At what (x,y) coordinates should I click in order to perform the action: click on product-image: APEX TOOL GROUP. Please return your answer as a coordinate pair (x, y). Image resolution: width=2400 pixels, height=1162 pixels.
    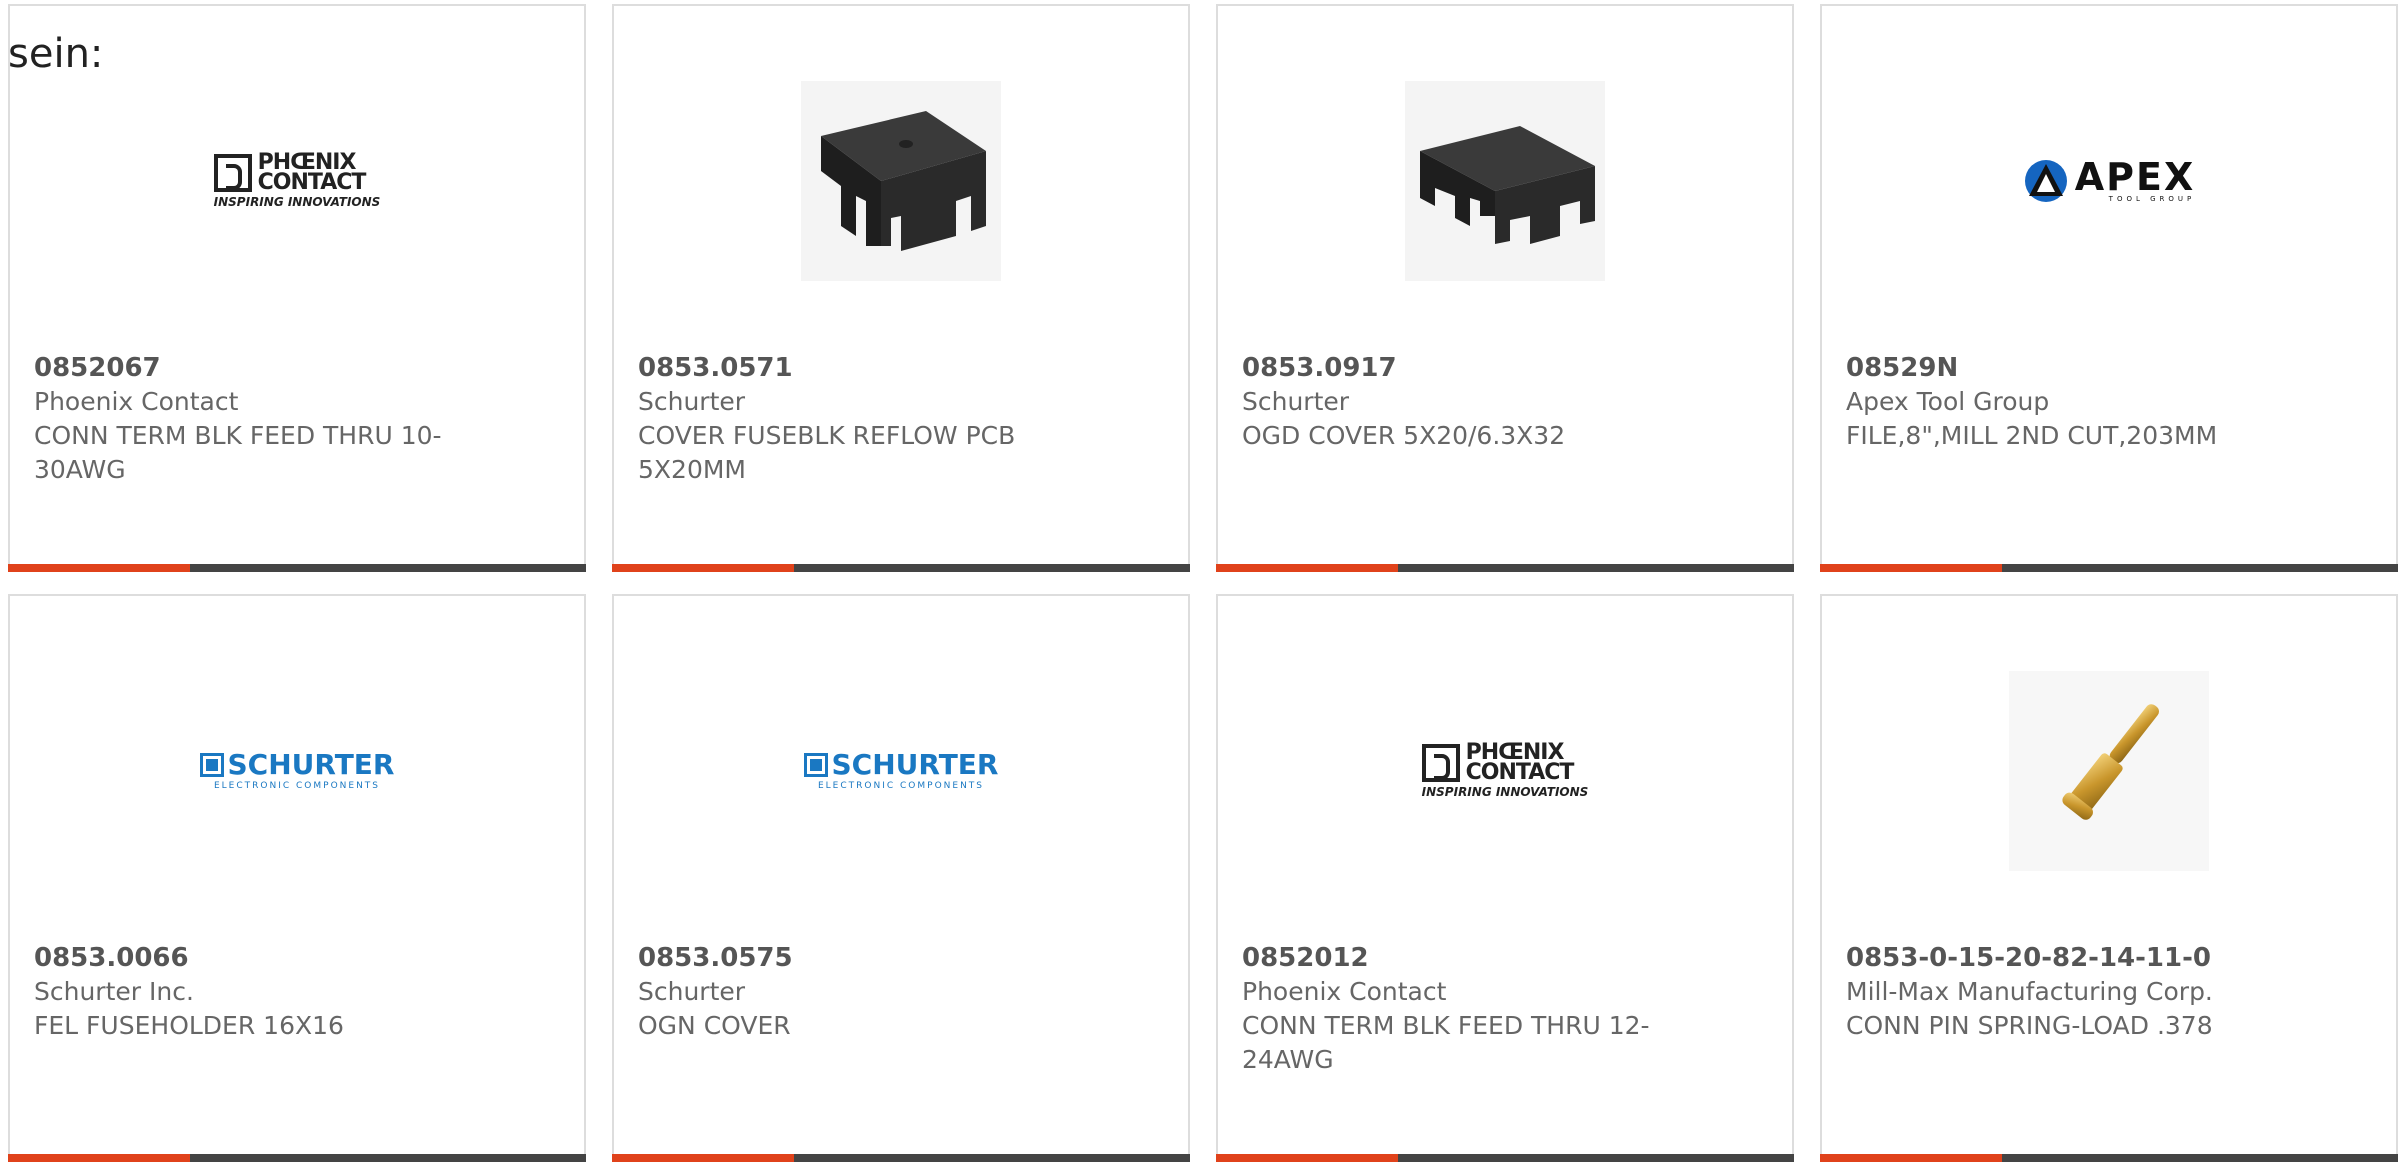
    Looking at the image, I should click on (2109, 181).